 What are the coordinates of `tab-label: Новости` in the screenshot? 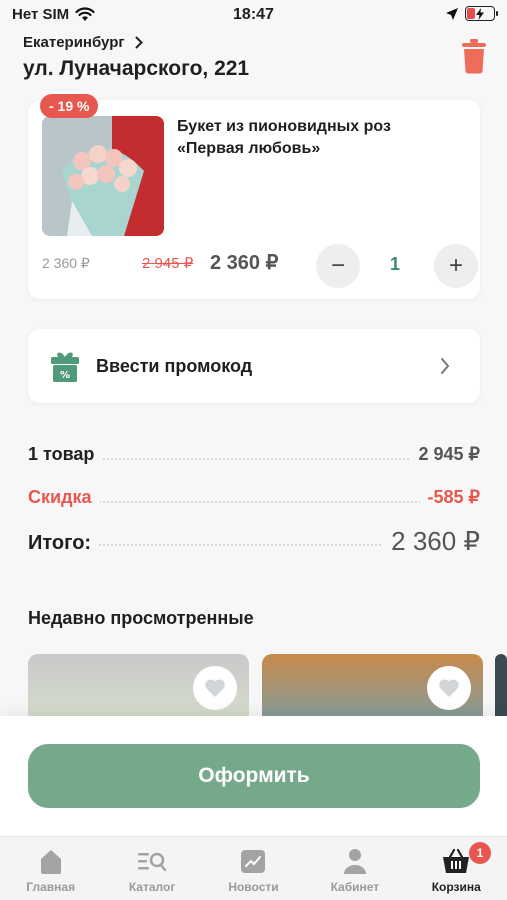 It's located at (253, 887).